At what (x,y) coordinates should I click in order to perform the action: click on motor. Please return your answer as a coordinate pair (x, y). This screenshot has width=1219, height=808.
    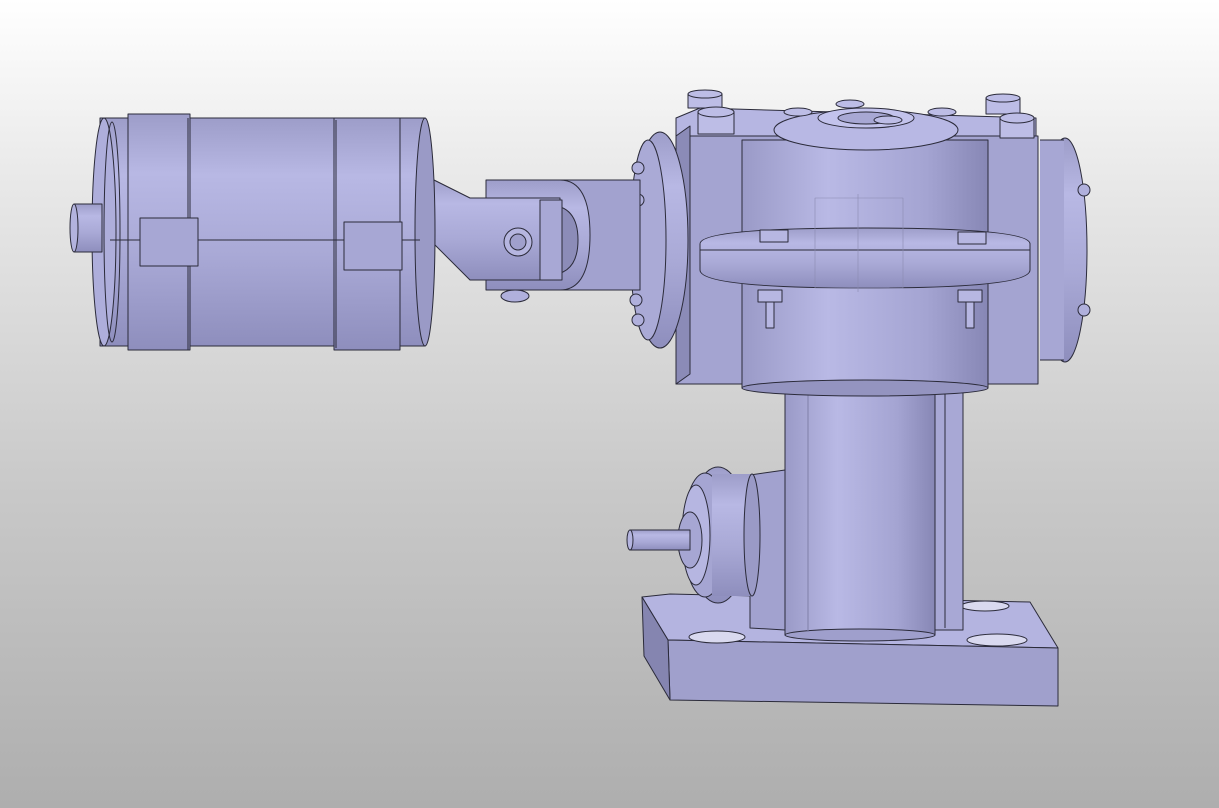
    Looking at the image, I should click on (252, 232).